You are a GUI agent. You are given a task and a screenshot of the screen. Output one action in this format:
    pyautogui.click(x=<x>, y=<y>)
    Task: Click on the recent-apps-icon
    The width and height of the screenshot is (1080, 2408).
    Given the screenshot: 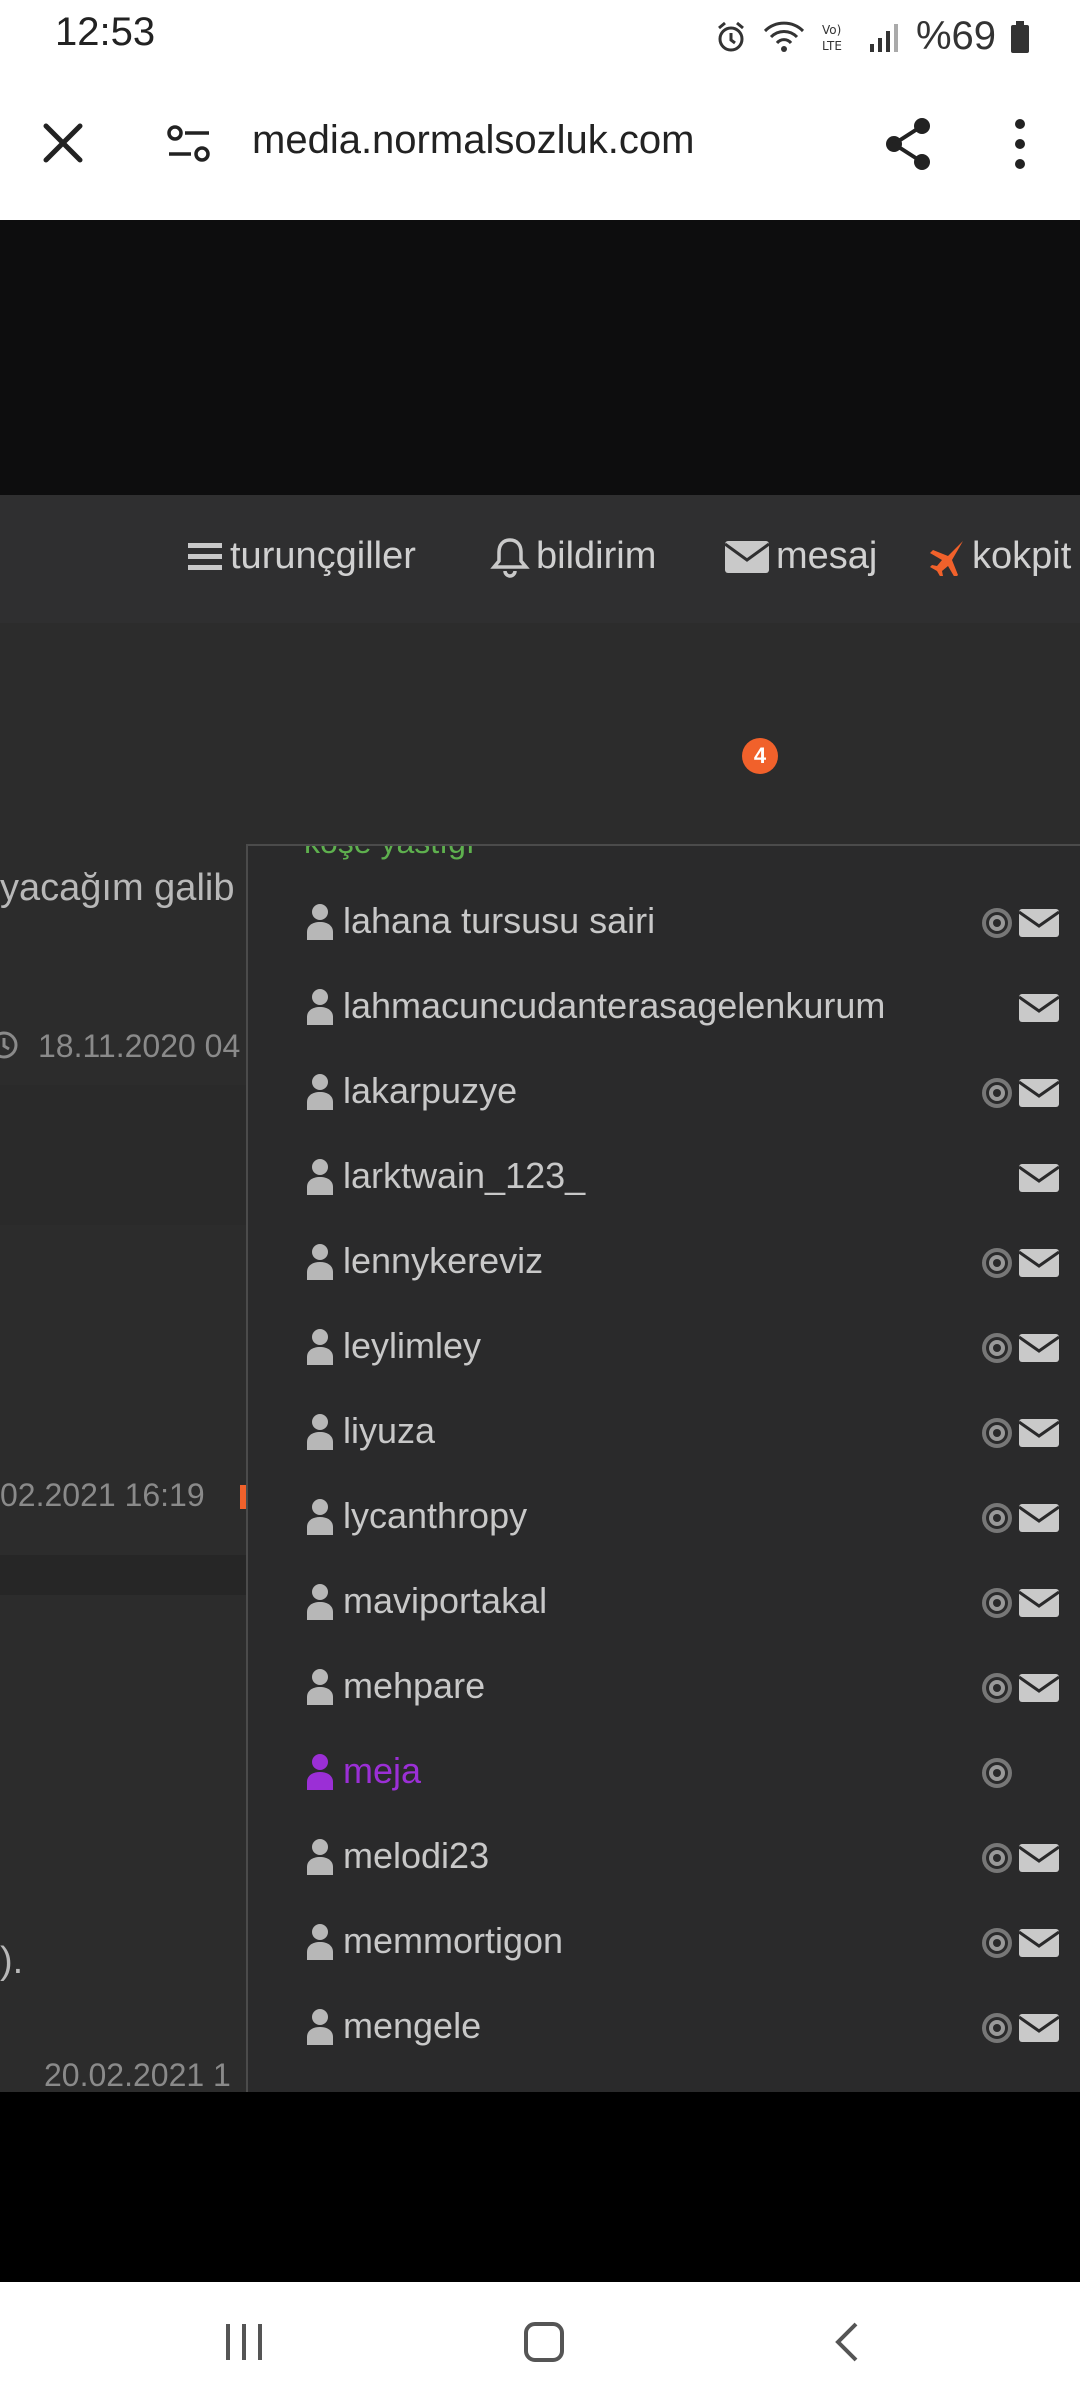 What is the action you would take?
    pyautogui.click(x=244, y=2342)
    